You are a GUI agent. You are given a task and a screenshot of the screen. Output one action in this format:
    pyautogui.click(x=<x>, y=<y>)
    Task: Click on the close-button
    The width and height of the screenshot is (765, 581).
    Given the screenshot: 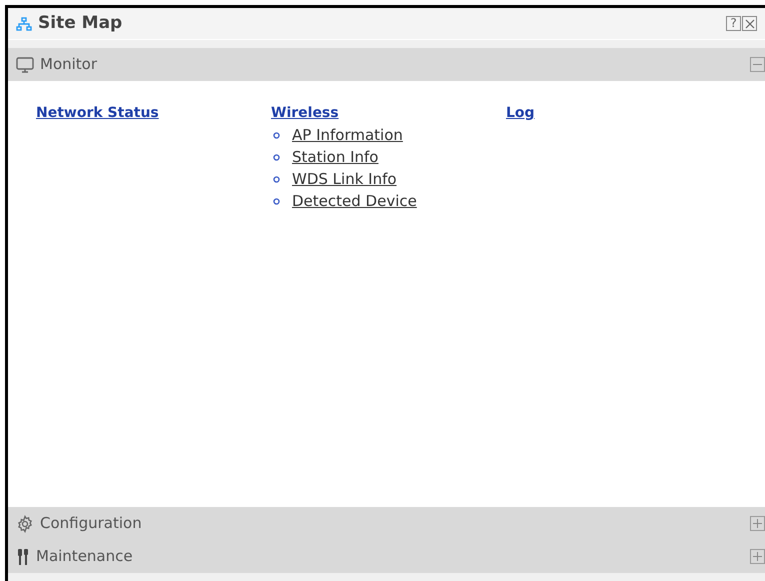 What is the action you would take?
    pyautogui.click(x=749, y=23)
    